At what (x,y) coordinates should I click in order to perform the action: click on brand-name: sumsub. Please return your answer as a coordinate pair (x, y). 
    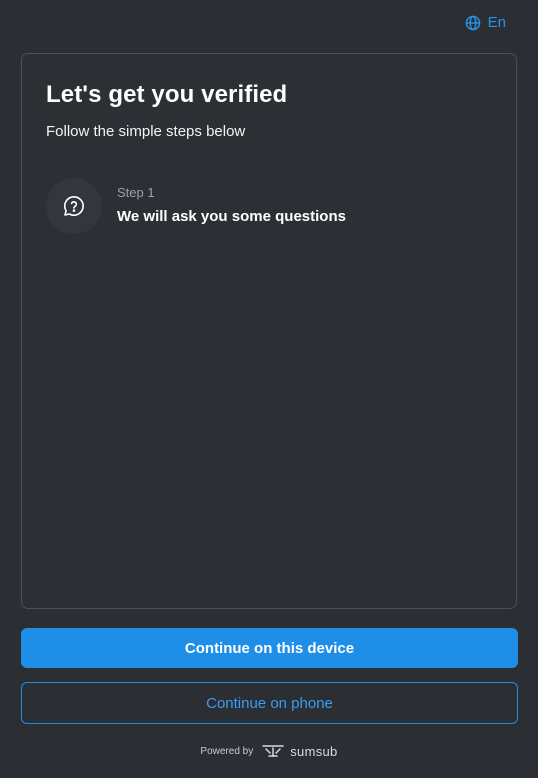
    Looking at the image, I should click on (314, 751).